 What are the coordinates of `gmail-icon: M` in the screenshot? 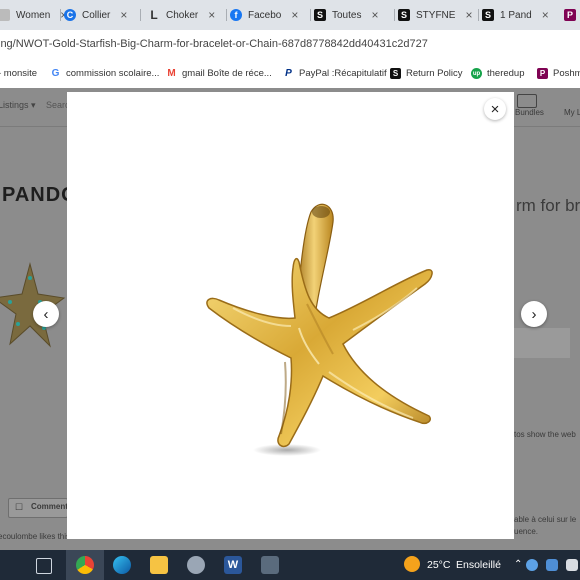 It's located at (171, 73).